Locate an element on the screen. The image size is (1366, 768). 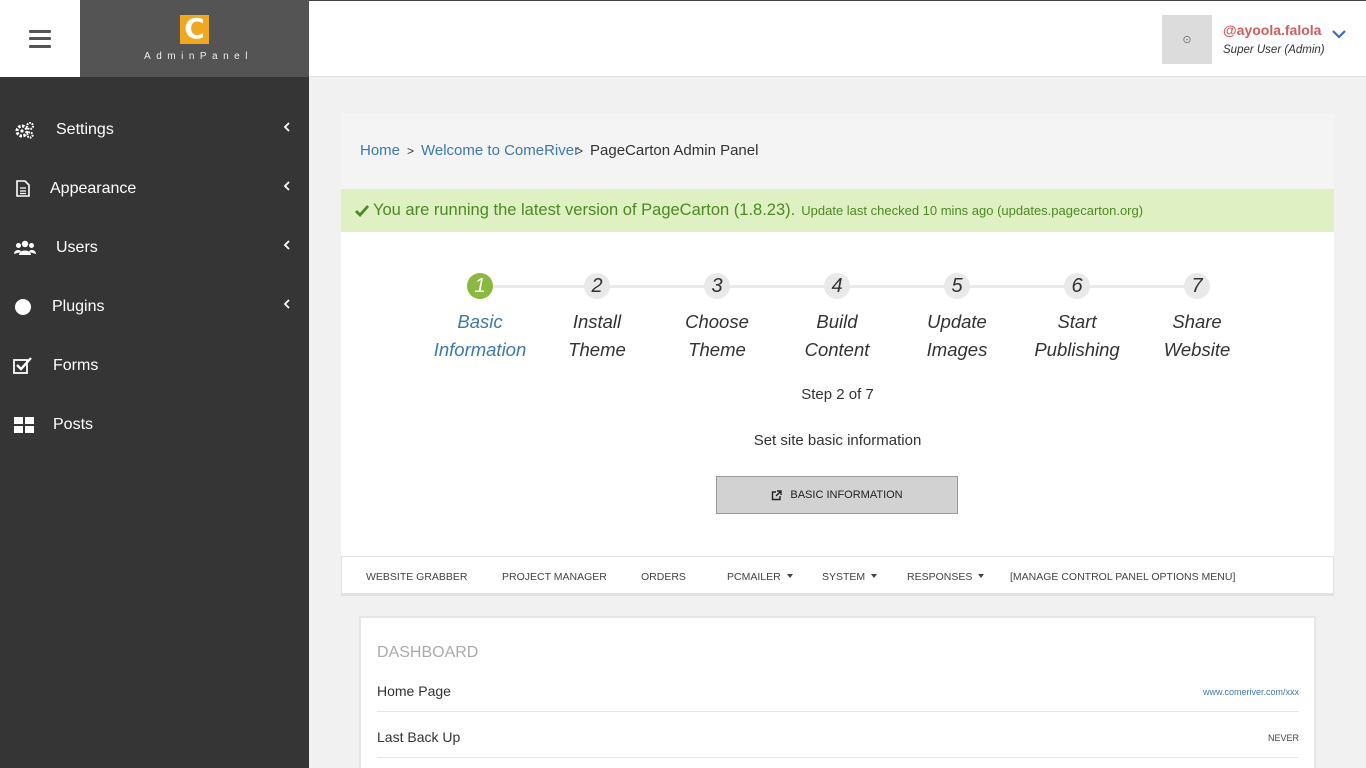
breadcrumb-current: PageCarton Admin Panel is located at coordinates (674, 150).